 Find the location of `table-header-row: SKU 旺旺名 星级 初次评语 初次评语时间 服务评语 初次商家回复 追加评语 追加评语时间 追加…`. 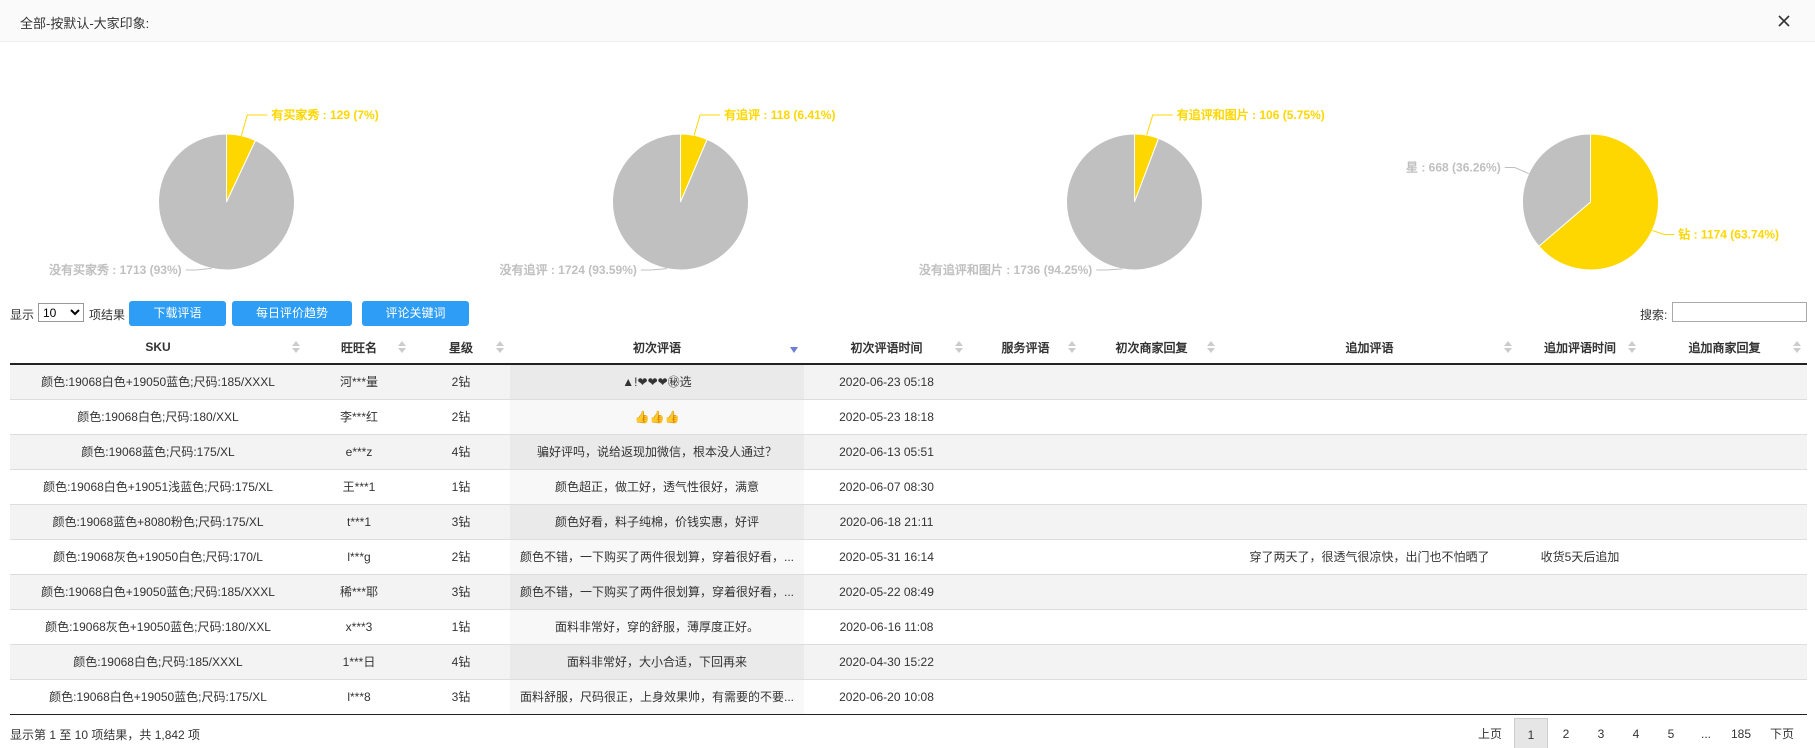

table-header-row: SKU 旺旺名 星级 初次评语 初次评语时间 服务评语 初次商家回复 追加评语 追加评语时间 追加… is located at coordinates (908, 348).